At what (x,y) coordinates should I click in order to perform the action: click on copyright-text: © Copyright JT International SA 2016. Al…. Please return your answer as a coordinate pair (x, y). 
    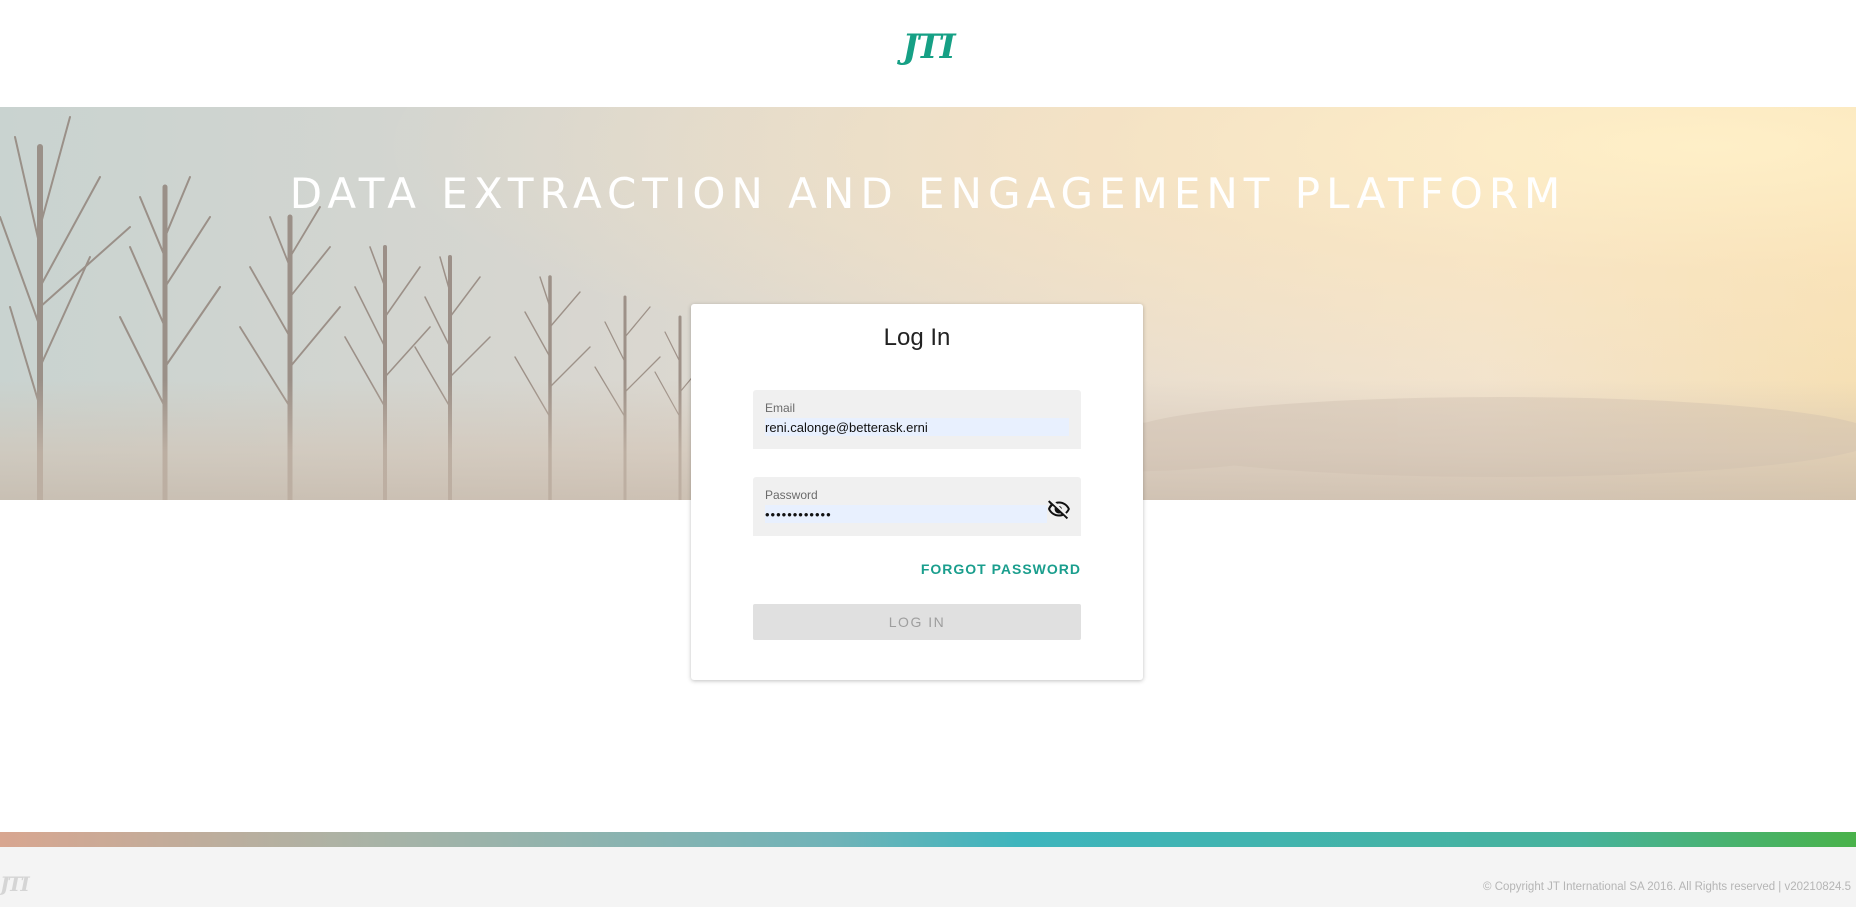
    Looking at the image, I should click on (1667, 887).